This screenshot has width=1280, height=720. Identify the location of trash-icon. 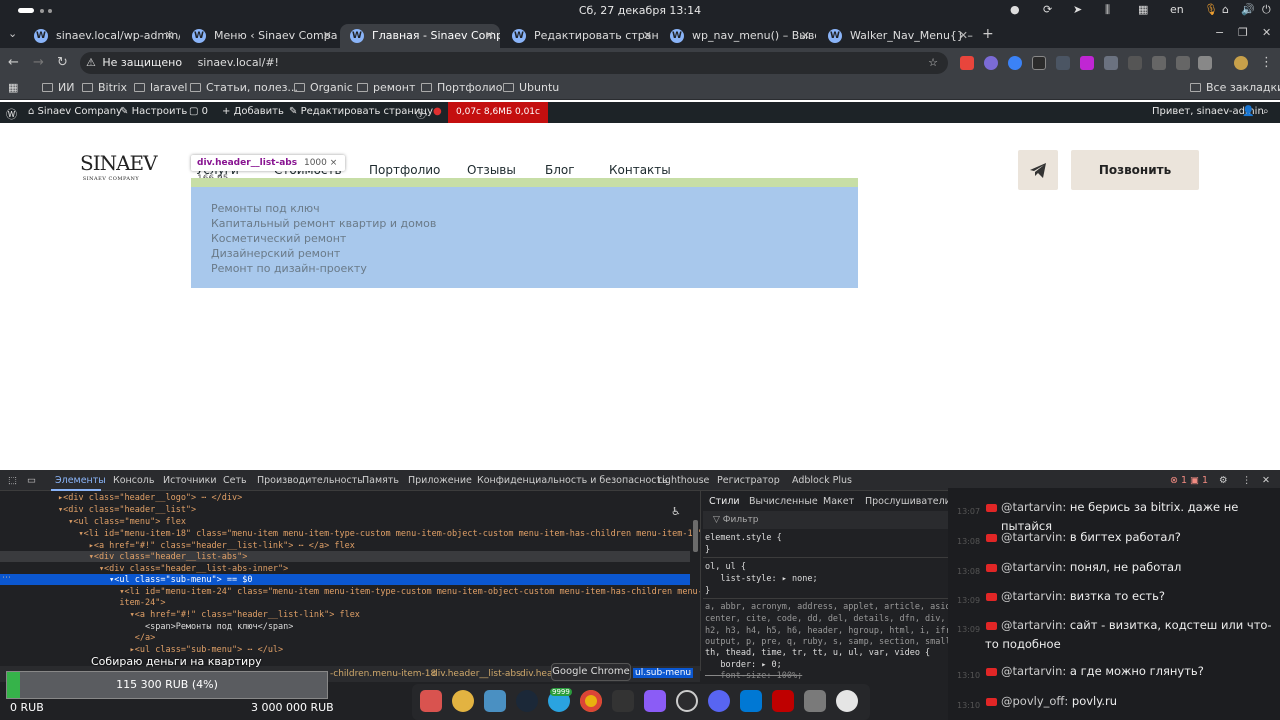
(815, 701).